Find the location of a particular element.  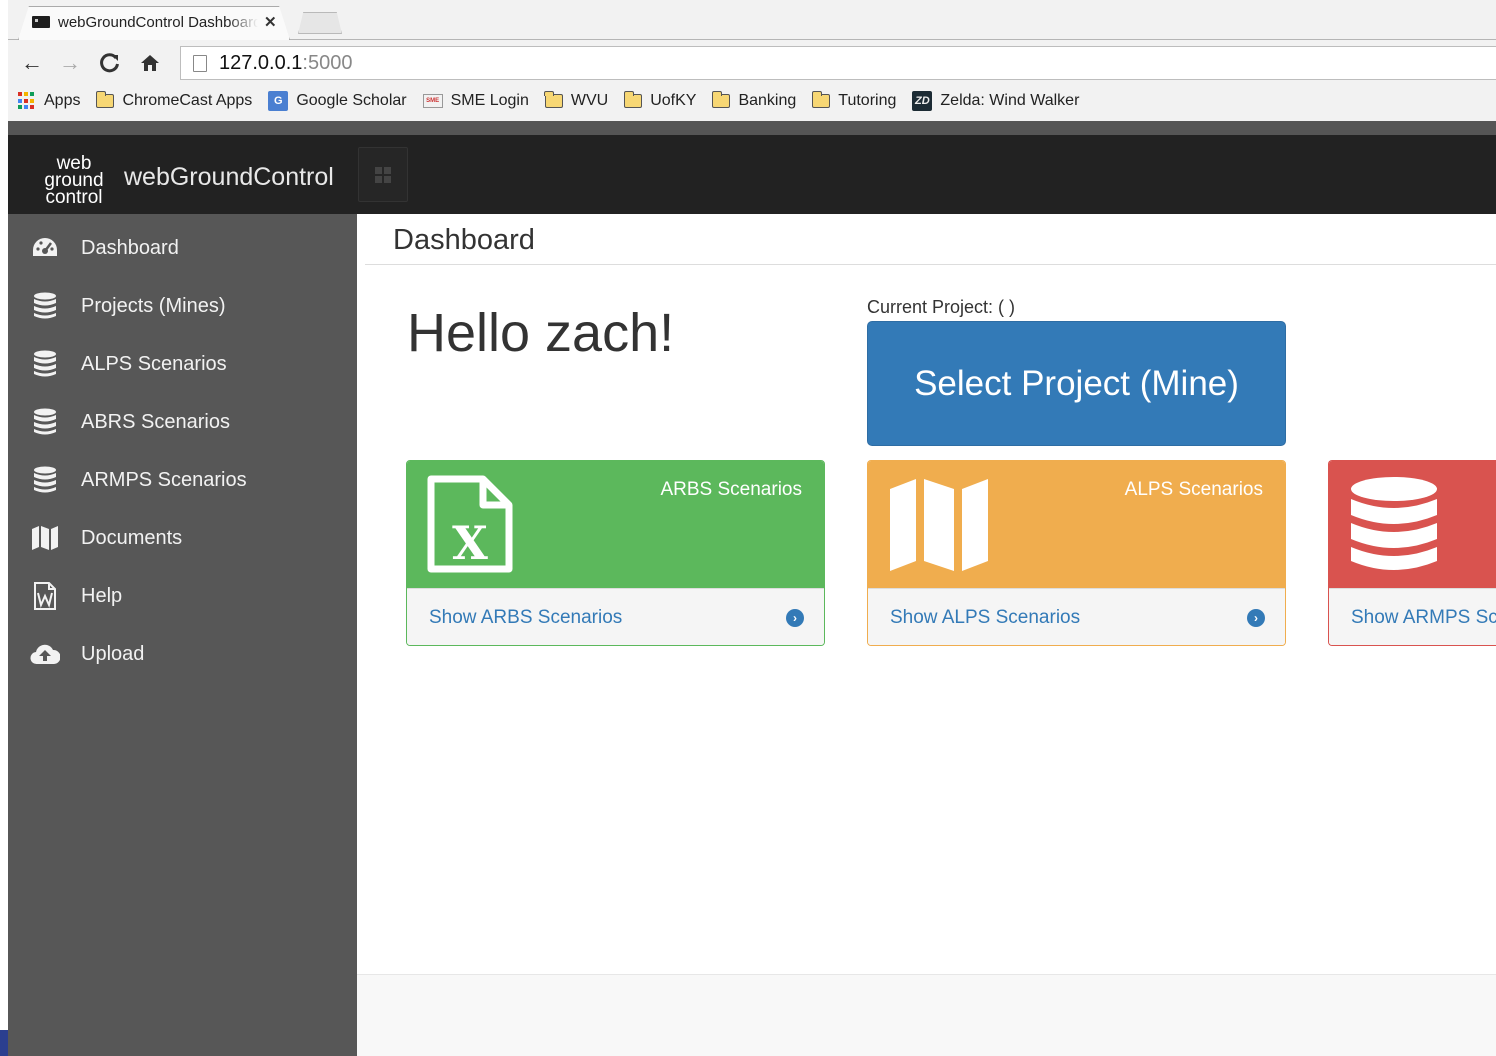

bookmark-banking: Banking is located at coordinates (754, 100).